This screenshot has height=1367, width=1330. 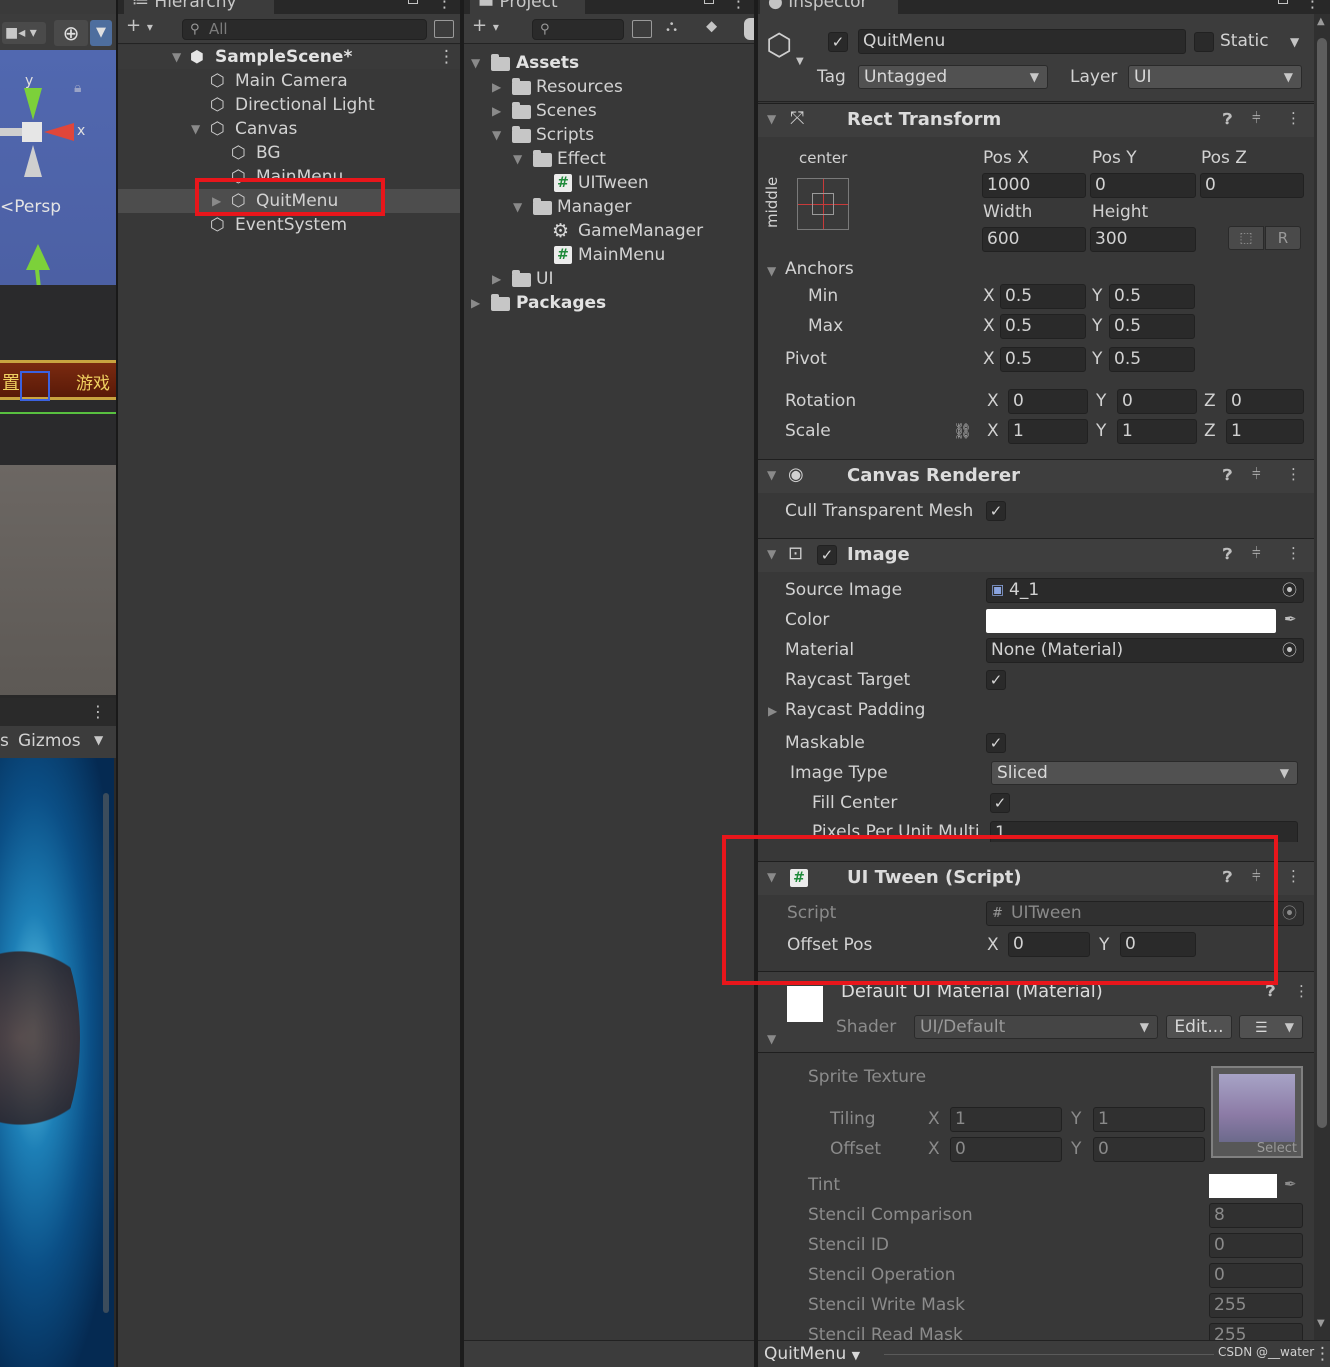 I want to click on filter-by-label-icon: ⛬, so click(x=671, y=26).